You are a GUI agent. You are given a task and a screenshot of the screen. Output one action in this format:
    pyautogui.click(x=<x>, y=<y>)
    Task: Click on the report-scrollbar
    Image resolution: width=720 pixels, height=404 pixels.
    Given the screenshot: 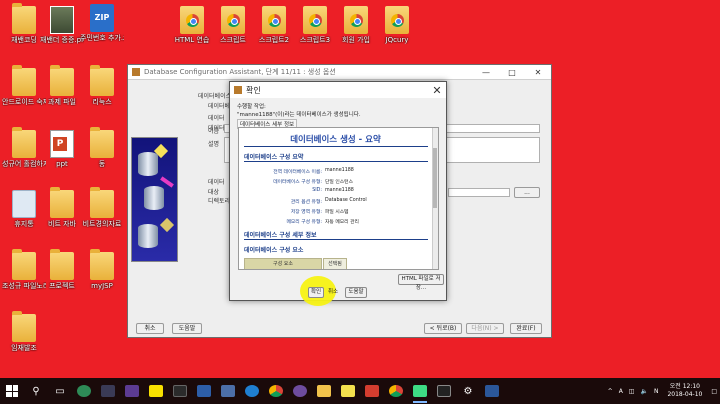 What is the action you would take?
    pyautogui.click(x=435, y=198)
    